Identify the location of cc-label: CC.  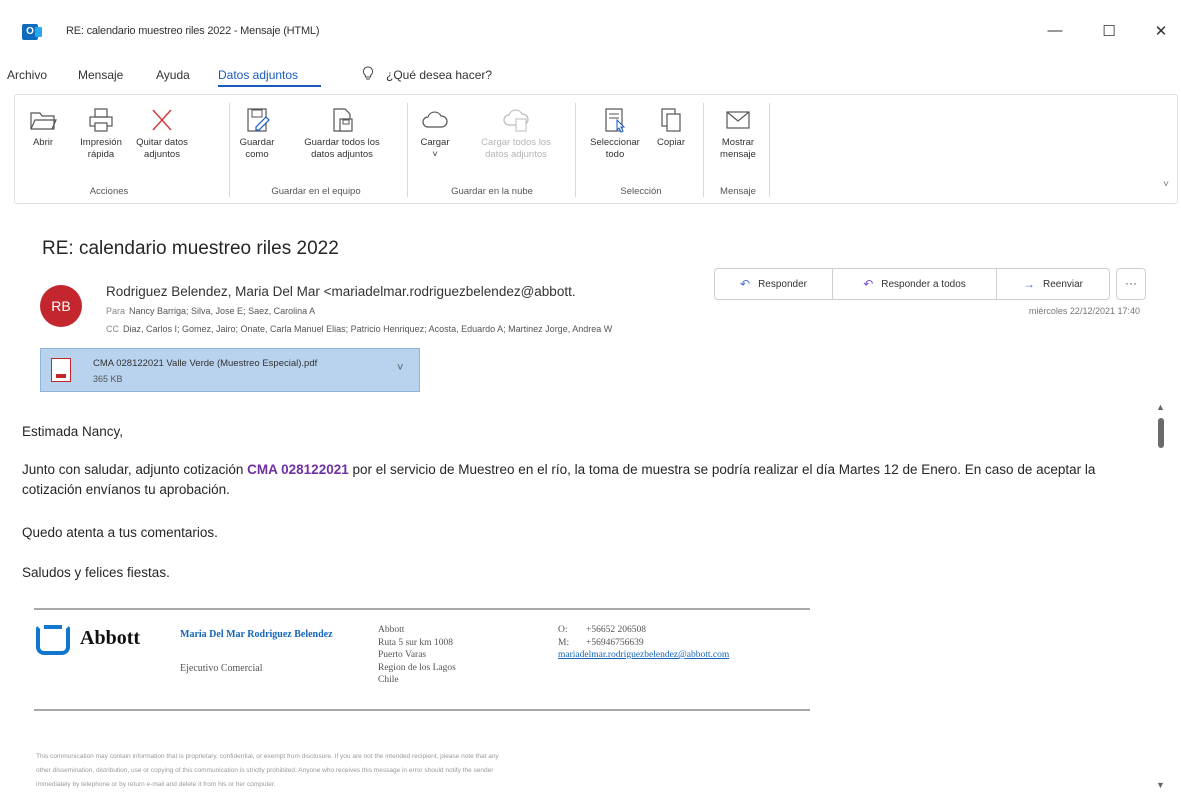
(112, 329).